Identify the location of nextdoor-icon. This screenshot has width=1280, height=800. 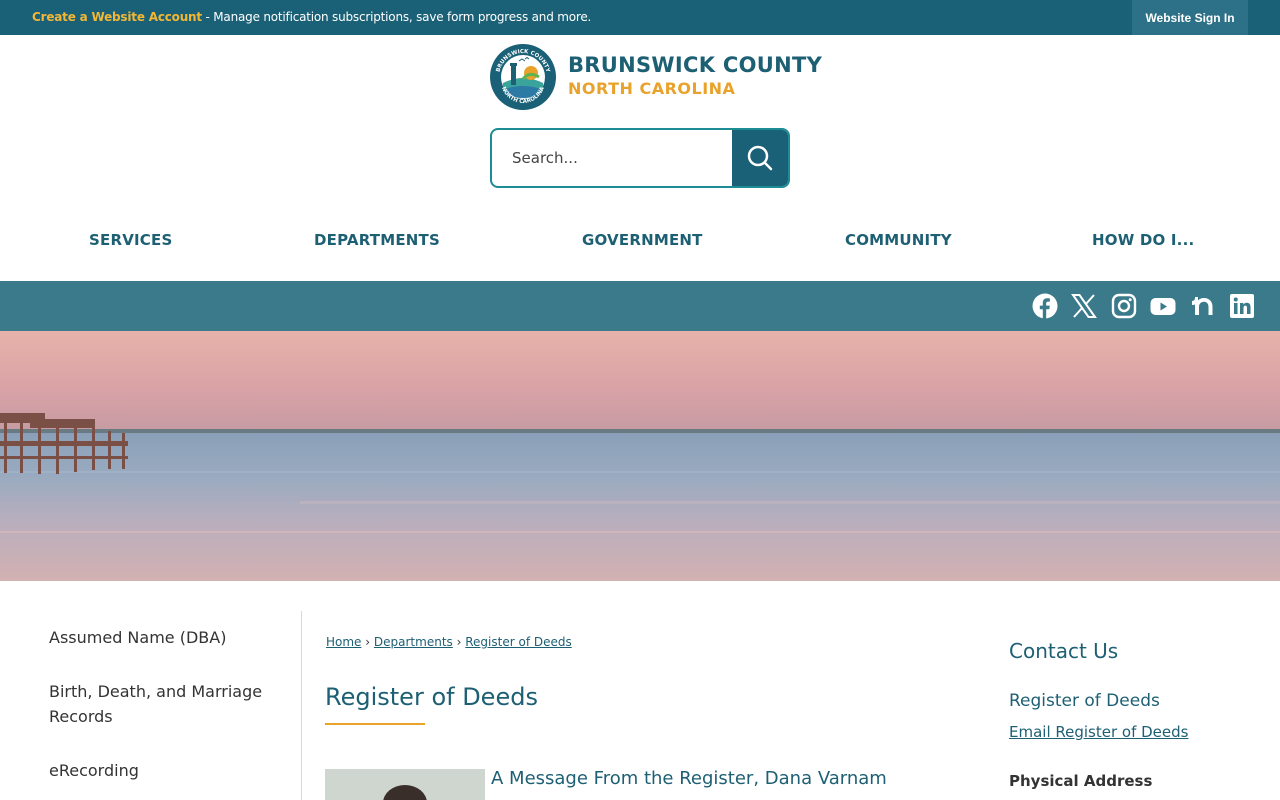
(1203, 306).